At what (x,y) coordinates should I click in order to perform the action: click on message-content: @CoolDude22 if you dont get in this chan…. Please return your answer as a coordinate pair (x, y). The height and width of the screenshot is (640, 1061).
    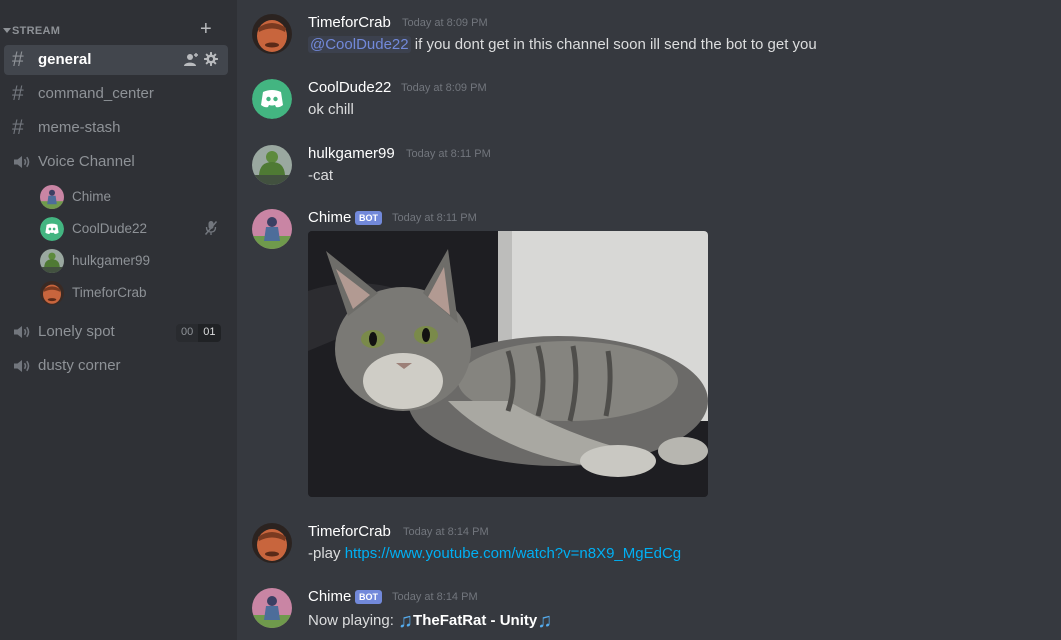
    Looking at the image, I should click on (562, 44).